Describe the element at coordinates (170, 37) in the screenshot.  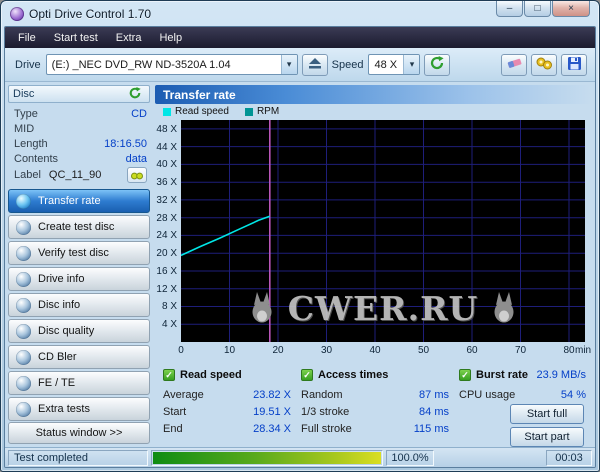
I see `menu-help: Help` at that location.